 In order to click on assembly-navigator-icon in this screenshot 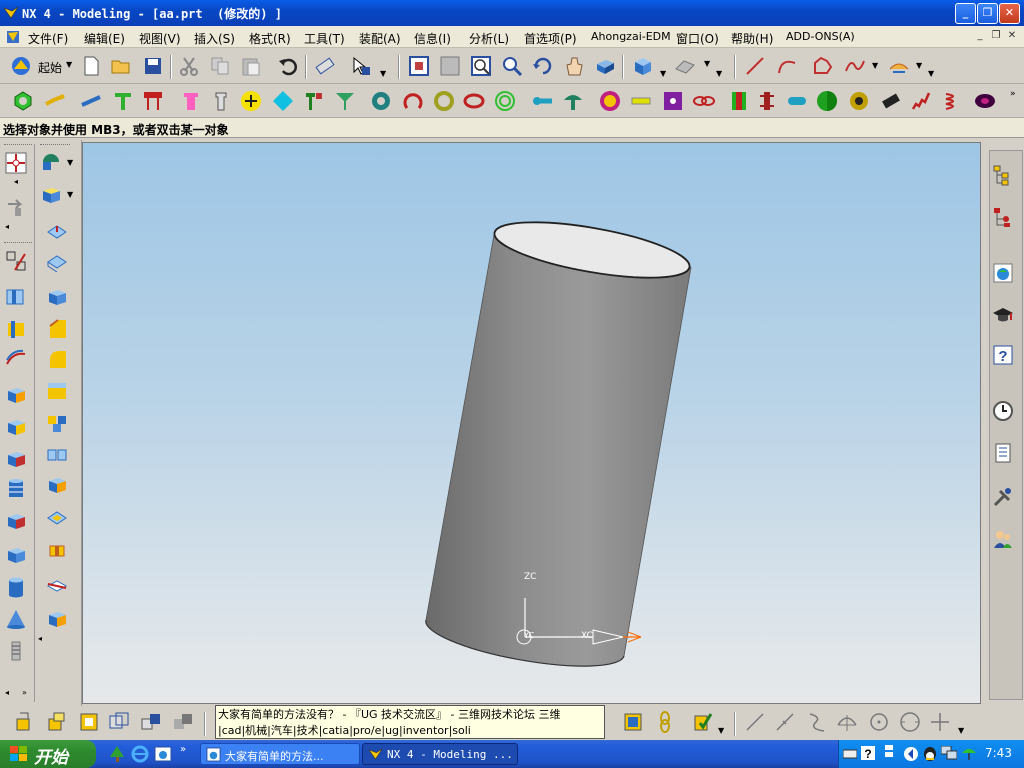, I will do `click(1003, 175)`.